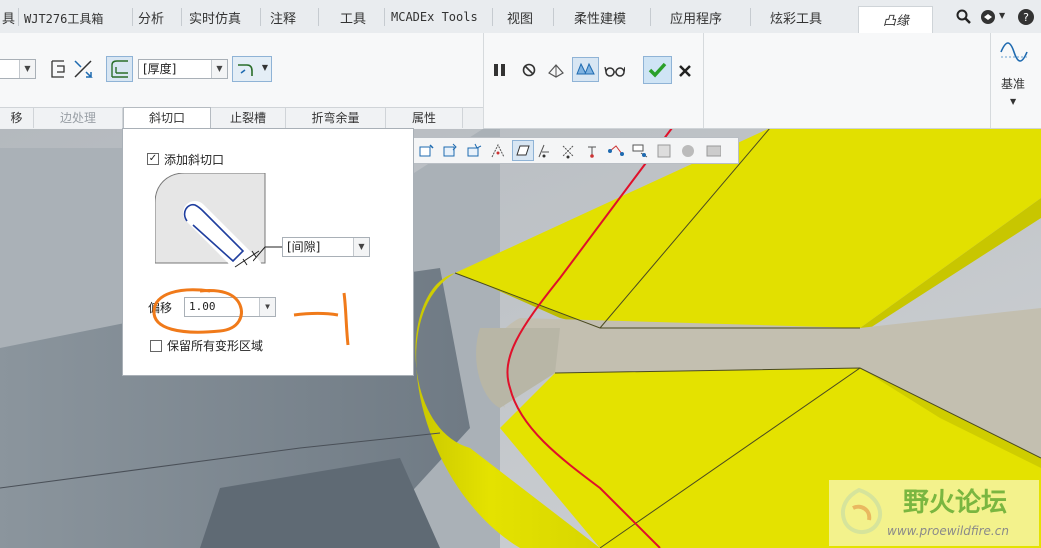  Describe the element at coordinates (529, 70) in the screenshot. I see `no-preview-icon` at that location.